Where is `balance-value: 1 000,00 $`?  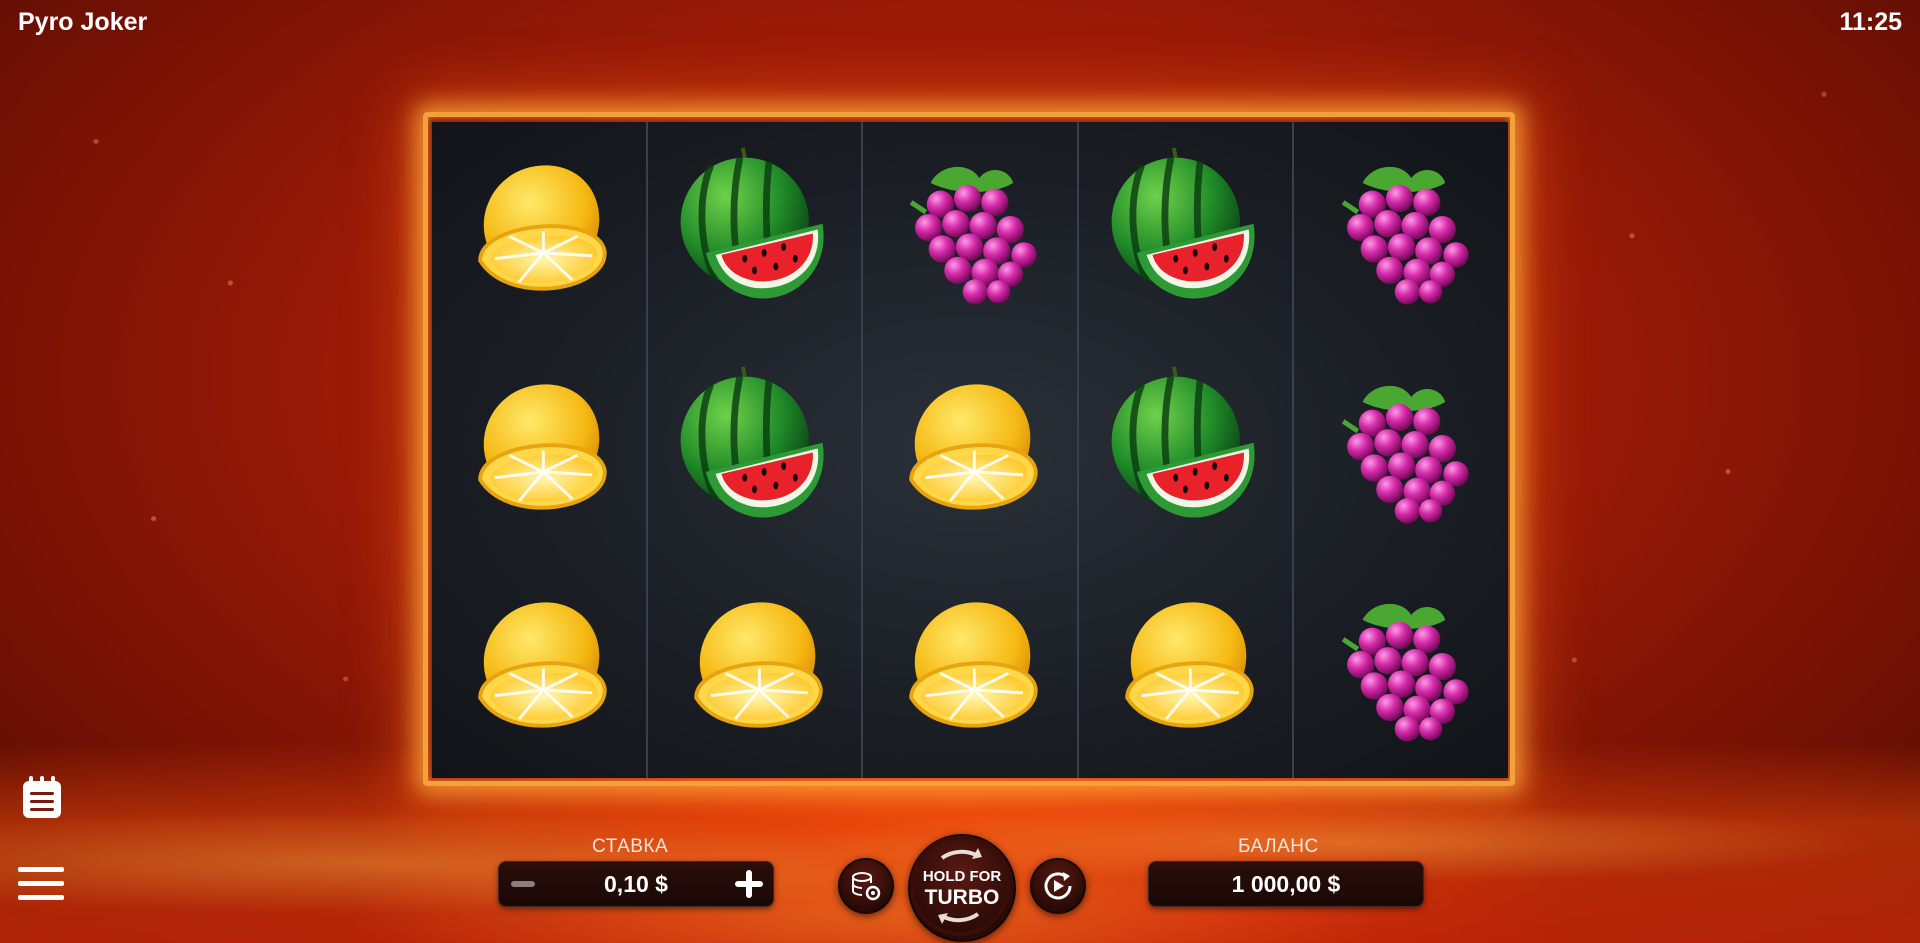
balance-value: 1 000,00 $ is located at coordinates (1286, 883).